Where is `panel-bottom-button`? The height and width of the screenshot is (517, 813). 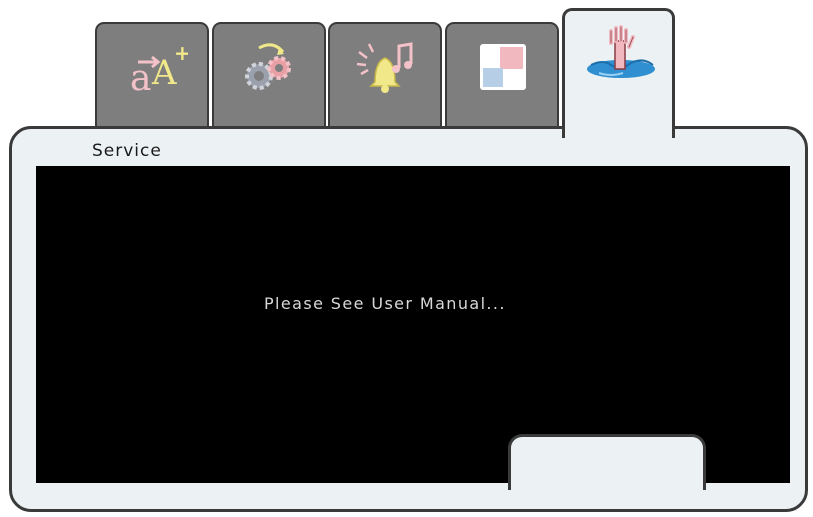
panel-bottom-button is located at coordinates (607, 462).